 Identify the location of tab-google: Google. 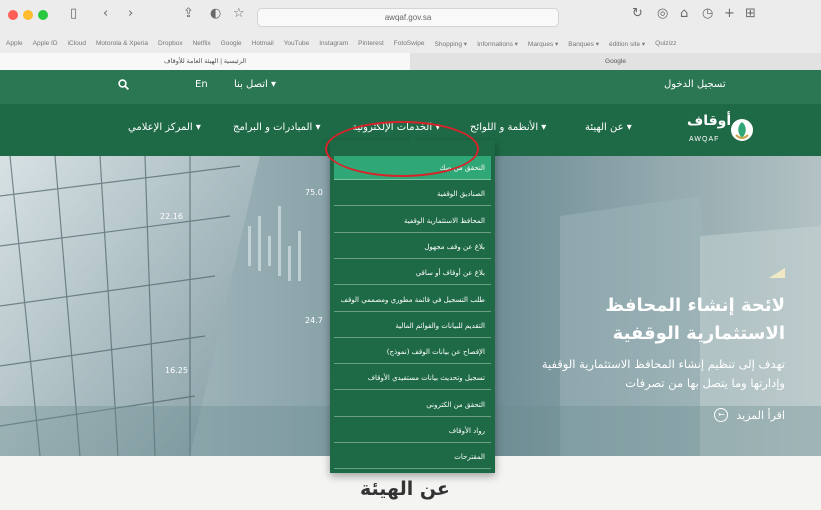
(615, 61).